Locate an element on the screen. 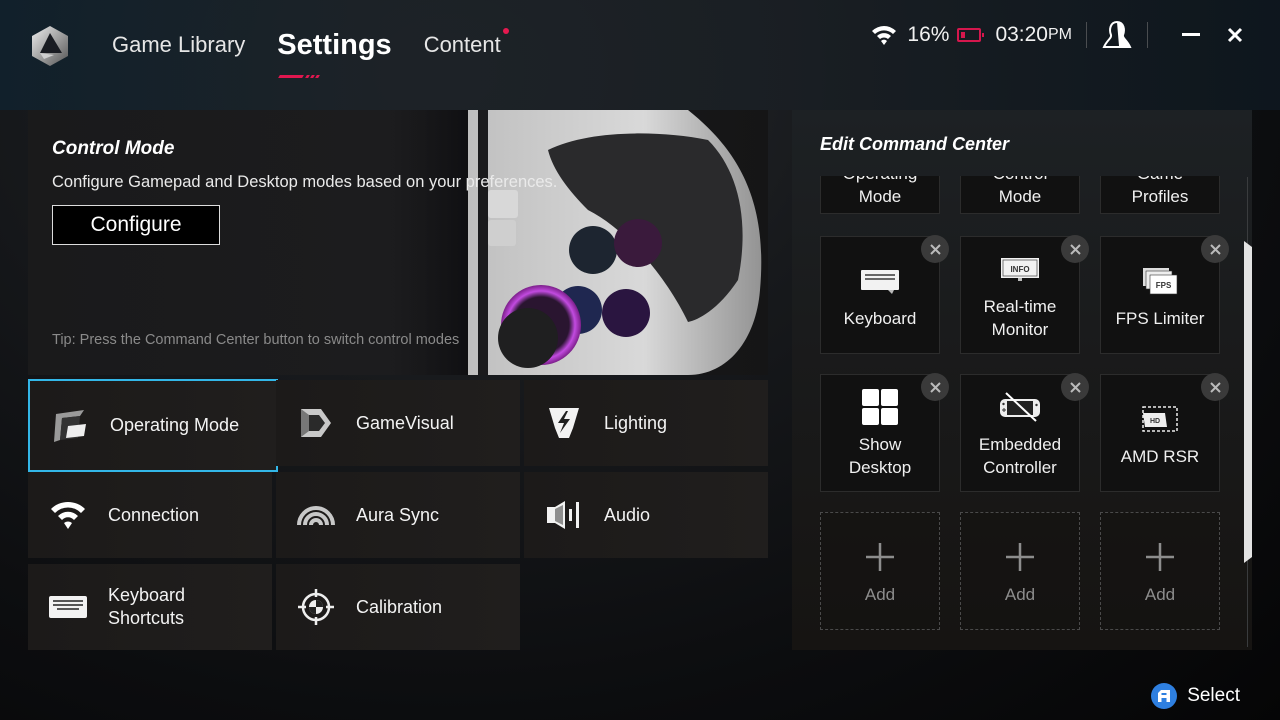  settings-tile-keyboard-shortcuts: Keyboard Shortcuts is located at coordinates (150, 607).